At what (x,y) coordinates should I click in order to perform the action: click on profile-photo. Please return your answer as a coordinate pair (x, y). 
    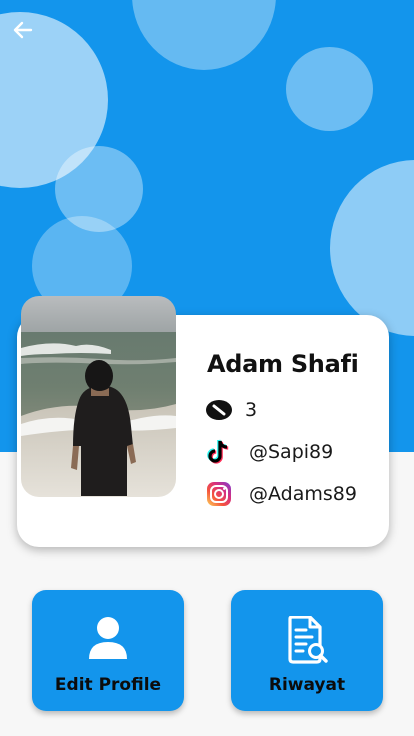
    Looking at the image, I should click on (98, 396).